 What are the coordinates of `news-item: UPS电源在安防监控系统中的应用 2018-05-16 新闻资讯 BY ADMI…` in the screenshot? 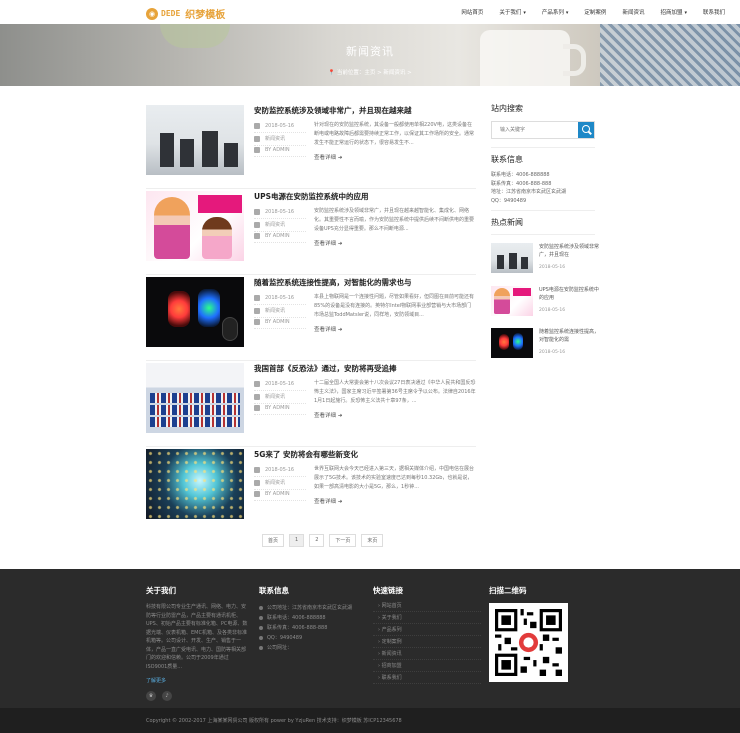 It's located at (311, 232).